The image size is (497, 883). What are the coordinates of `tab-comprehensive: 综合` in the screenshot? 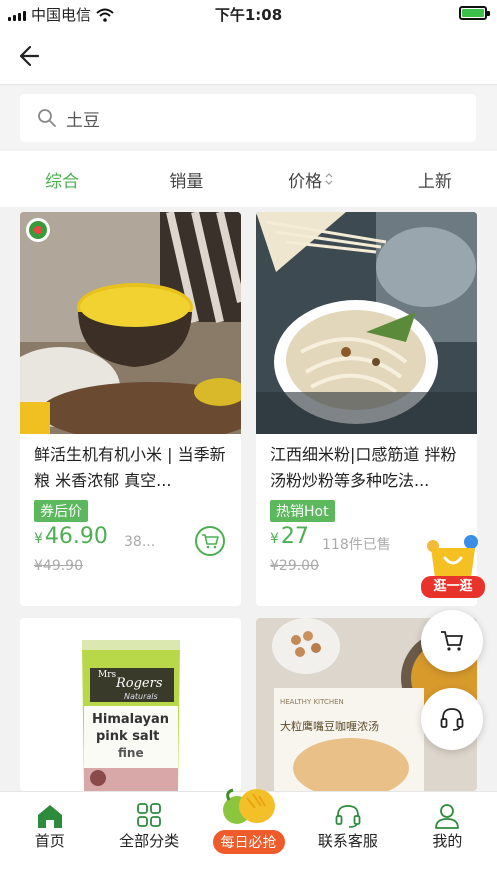 It's located at (62, 179).